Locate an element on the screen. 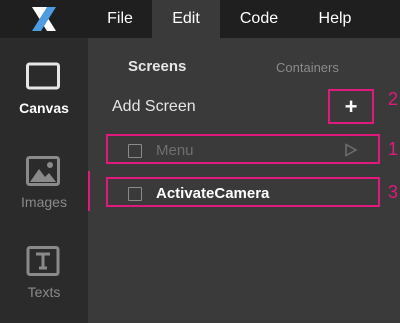 Image resolution: width=400 pixels, height=323 pixels. screen-item-menu: Menu is located at coordinates (243, 149).